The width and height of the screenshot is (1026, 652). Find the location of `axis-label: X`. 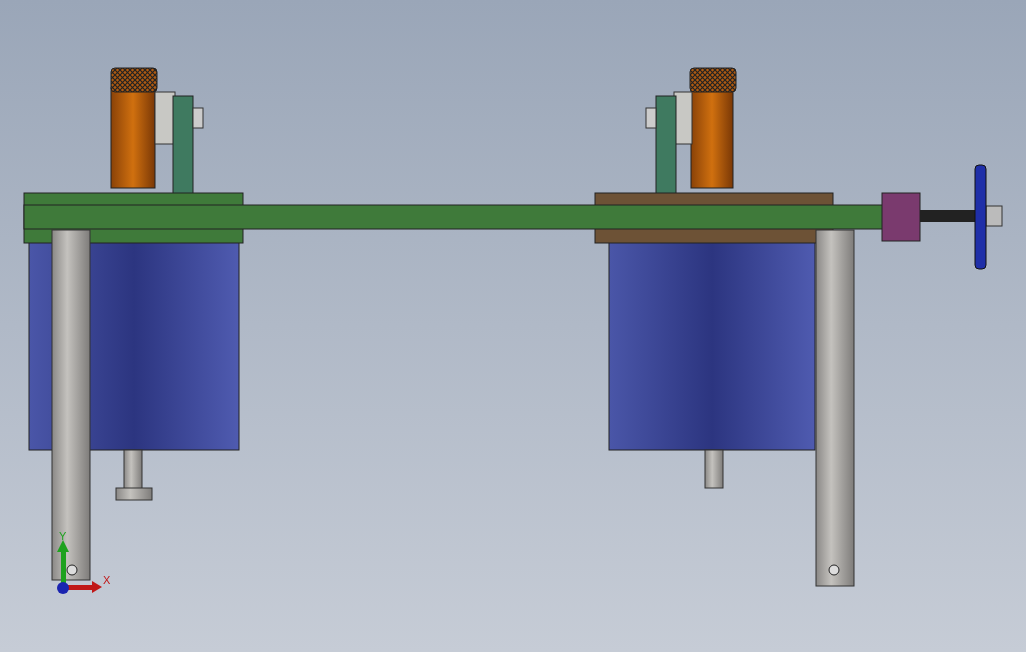

axis-label: X is located at coordinates (107, 580).